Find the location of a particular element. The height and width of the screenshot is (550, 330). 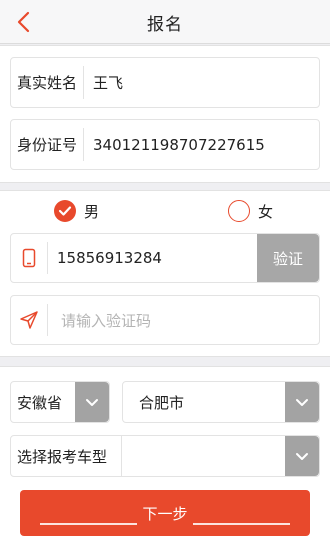

checkmark-icon is located at coordinates (65, 211).